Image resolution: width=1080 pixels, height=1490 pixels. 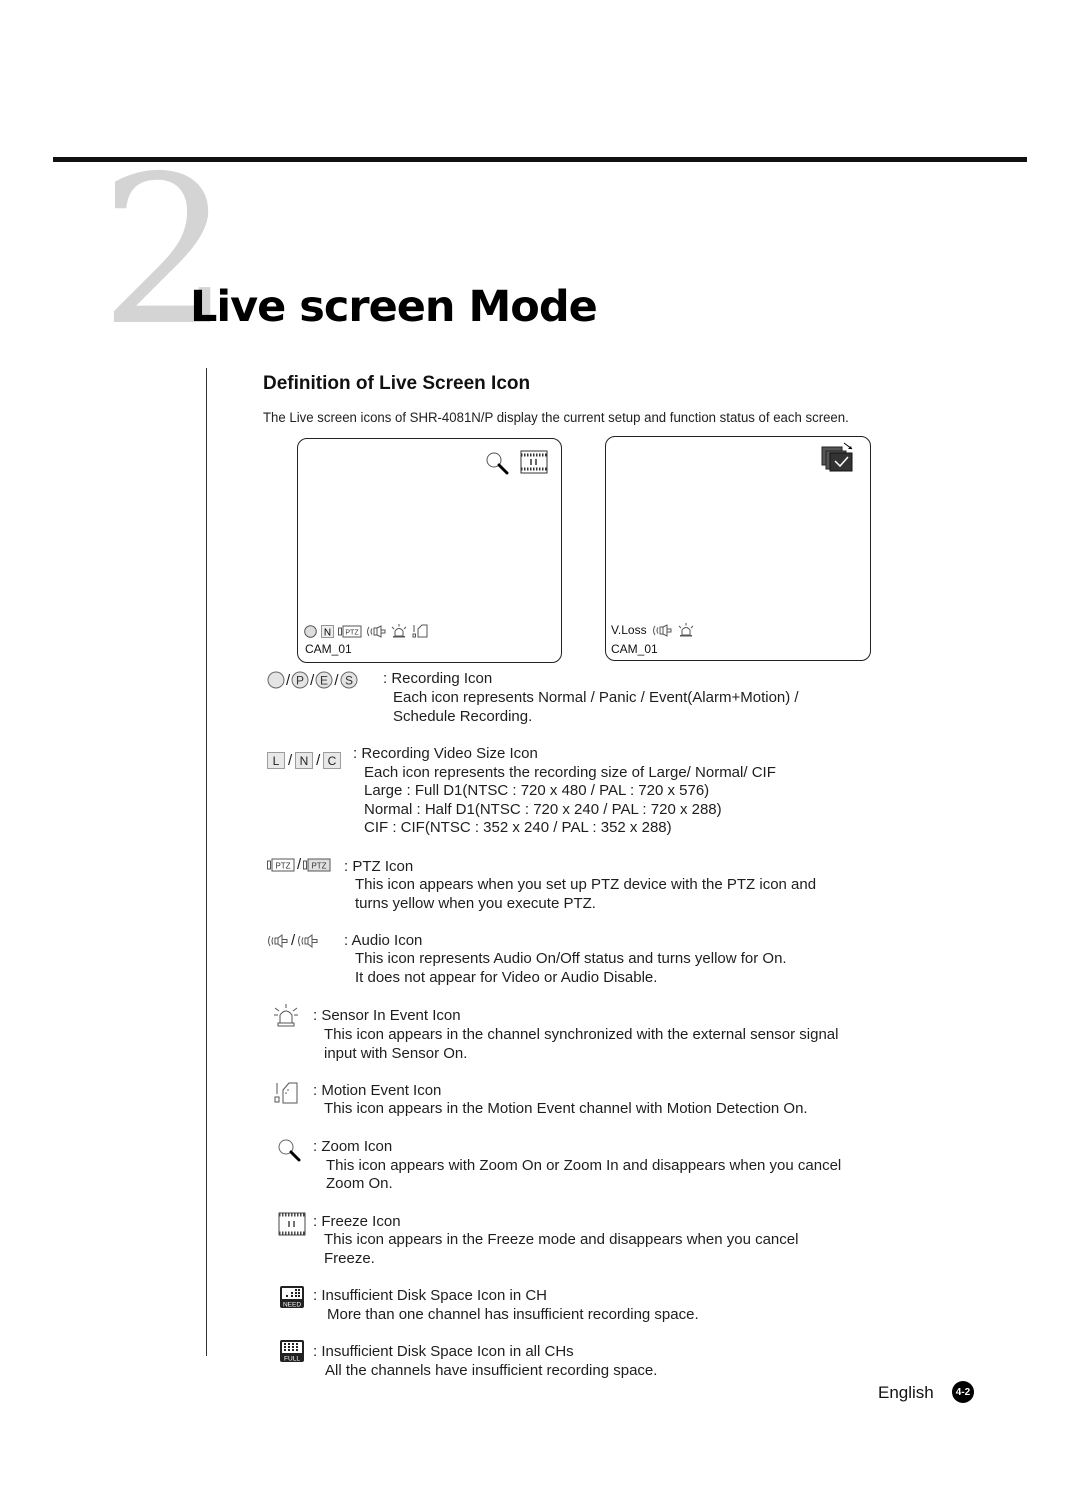 What do you see at coordinates (445, 753) in the screenshot?
I see `video-size-icon-label: : Recording Video Size Icon` at bounding box center [445, 753].